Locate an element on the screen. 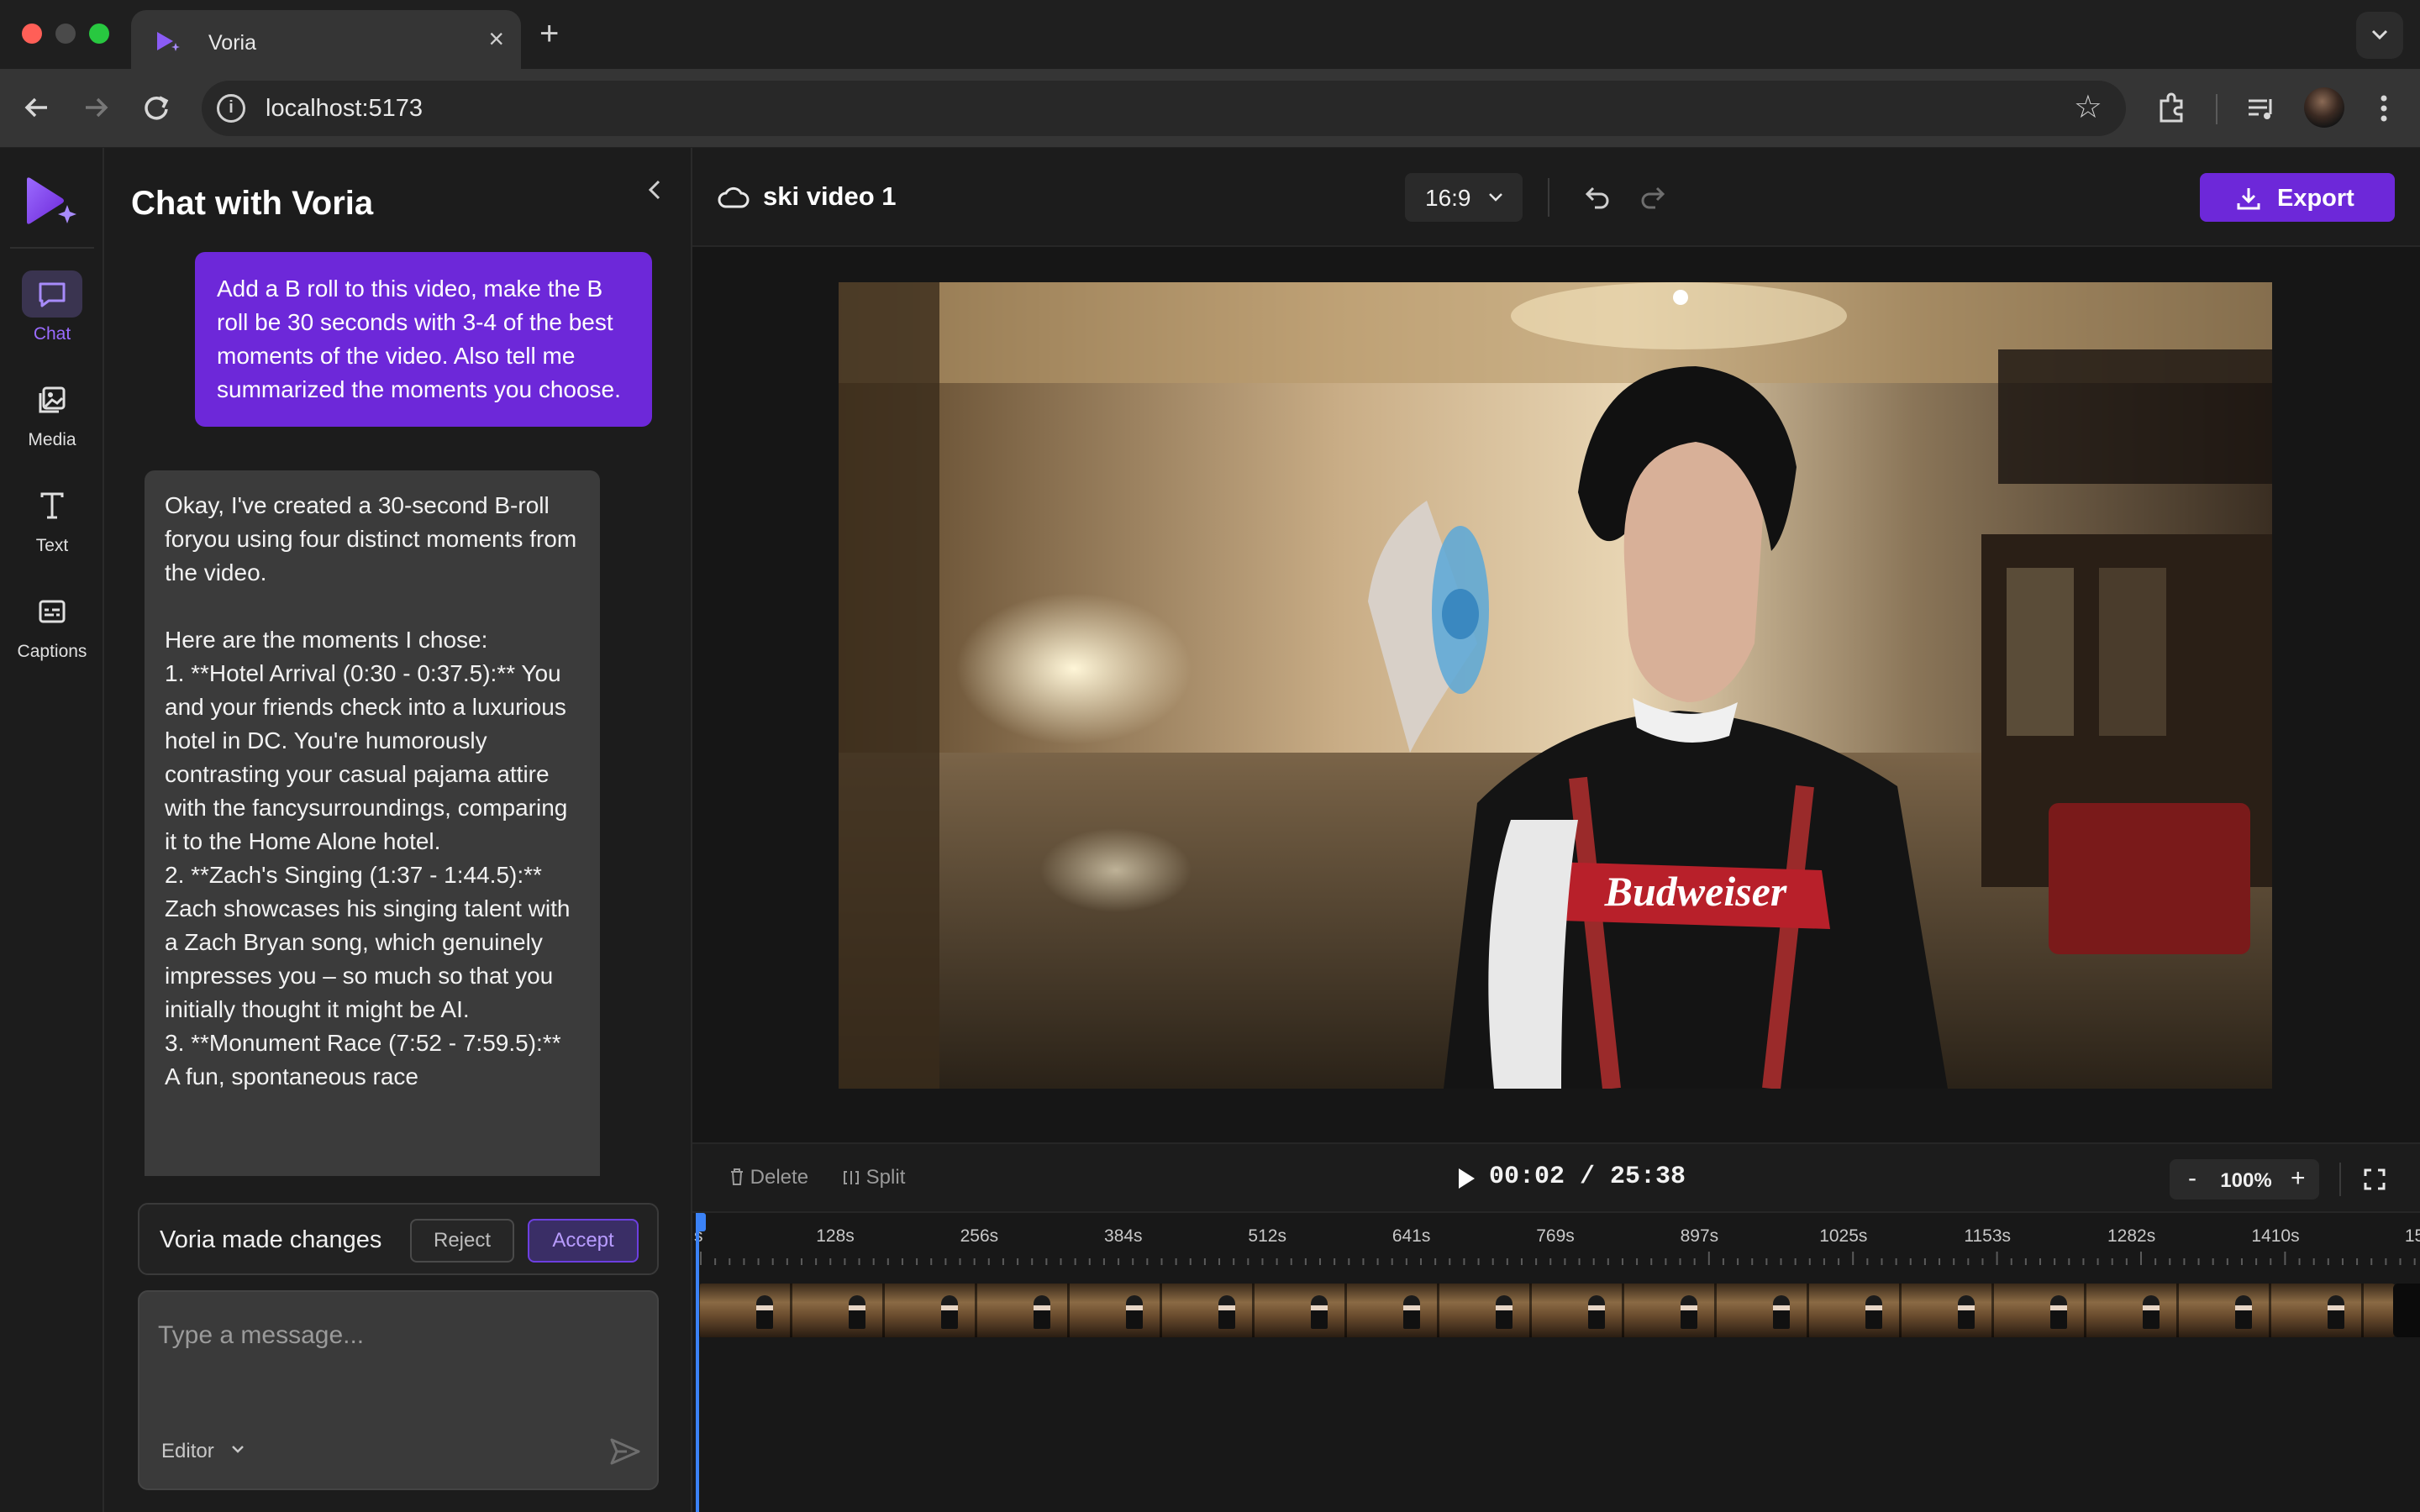 This screenshot has height=1512, width=2420. url-text: localhost:5173 is located at coordinates (344, 109).